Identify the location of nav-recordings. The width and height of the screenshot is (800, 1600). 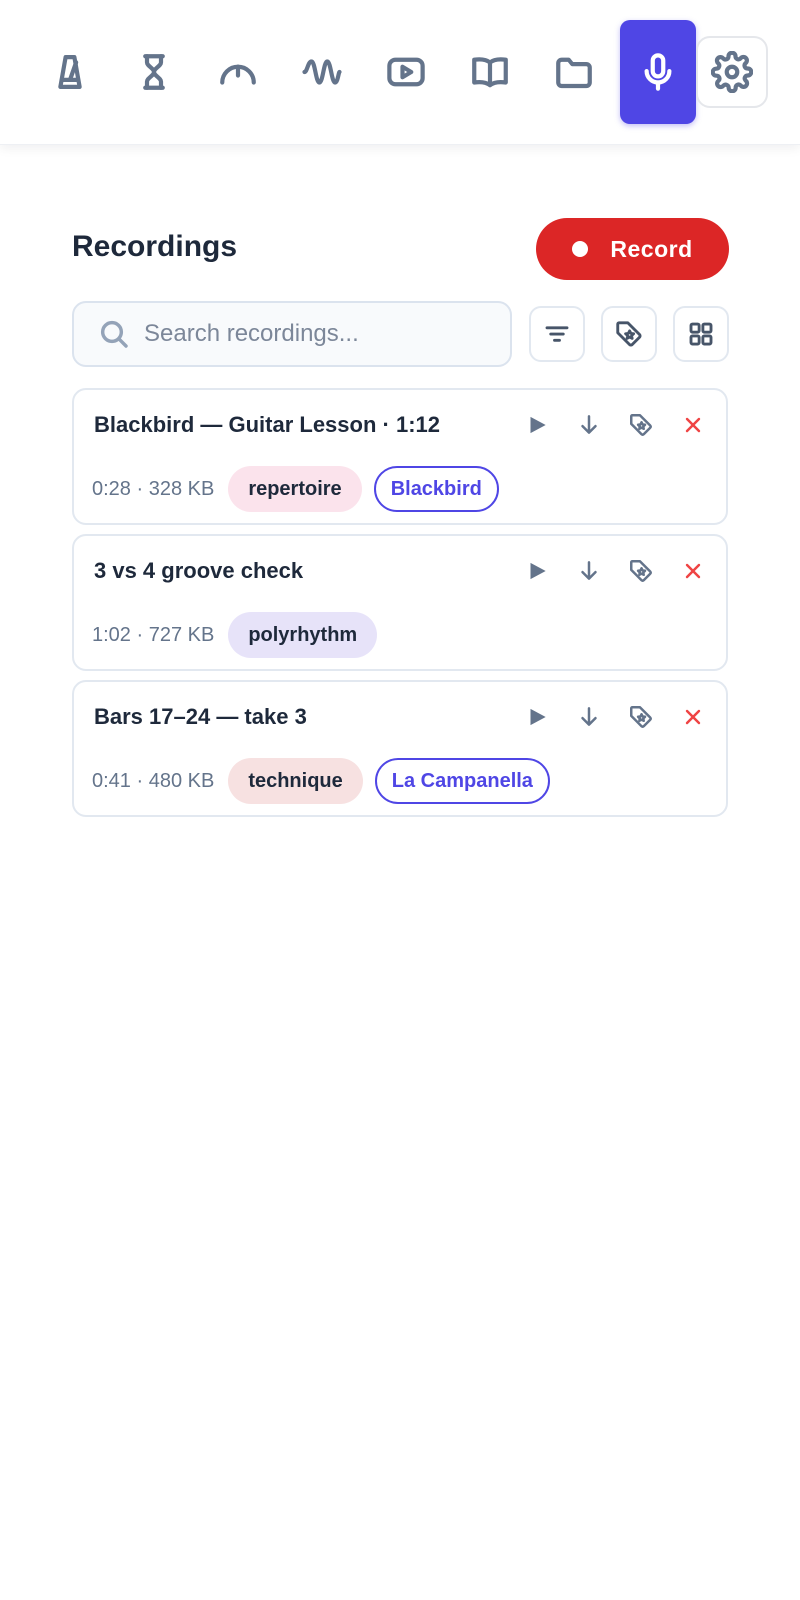
(658, 72).